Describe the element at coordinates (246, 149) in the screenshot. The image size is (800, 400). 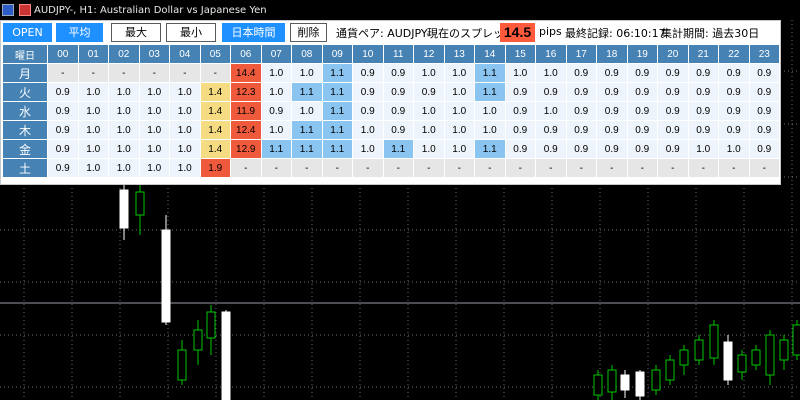
I see `spread-cell: 12.9` at that location.